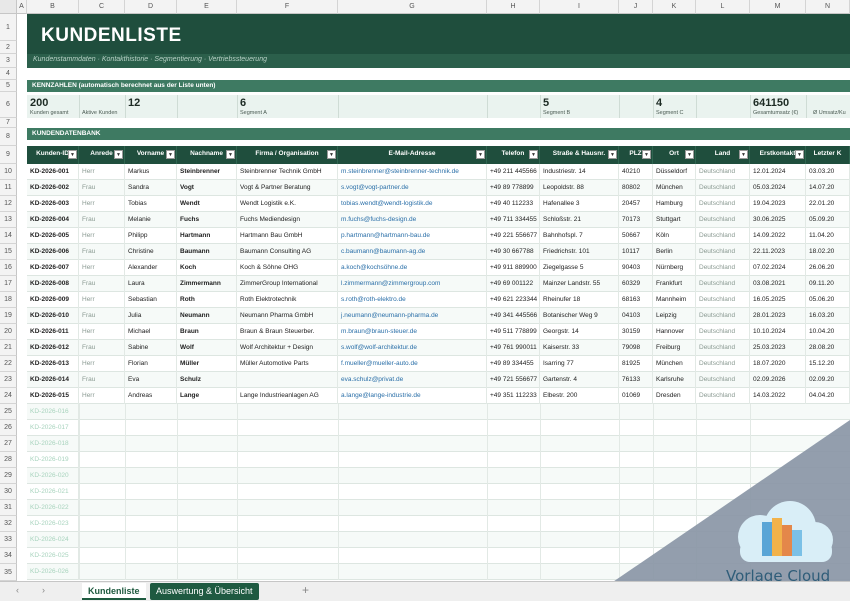 The width and height of the screenshot is (850, 601). Describe the element at coordinates (8, 492) in the screenshot. I see `row-header: 30` at that location.